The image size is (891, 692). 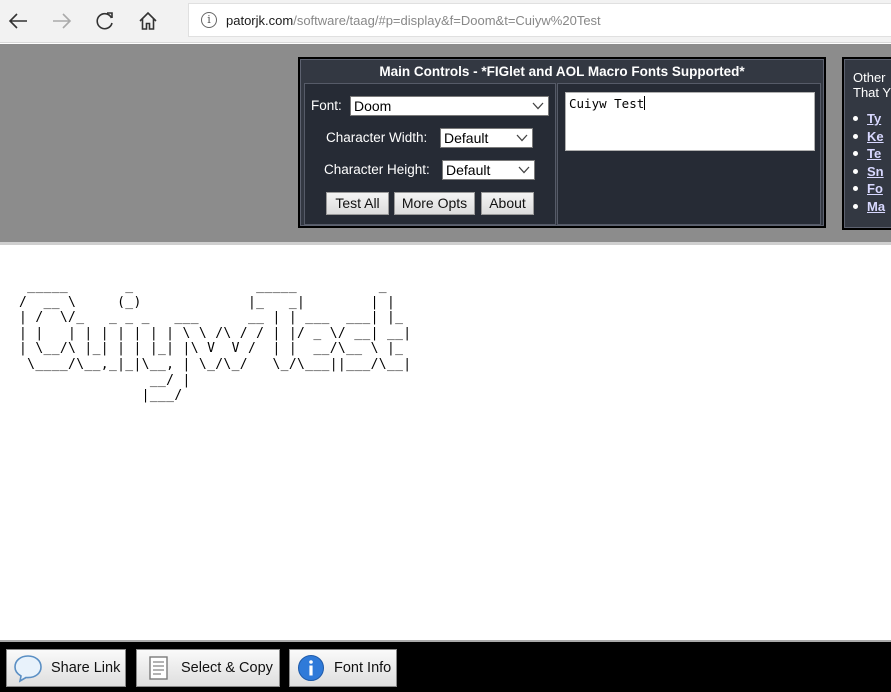 I want to click on width-label: Character Width:, so click(x=377, y=137).